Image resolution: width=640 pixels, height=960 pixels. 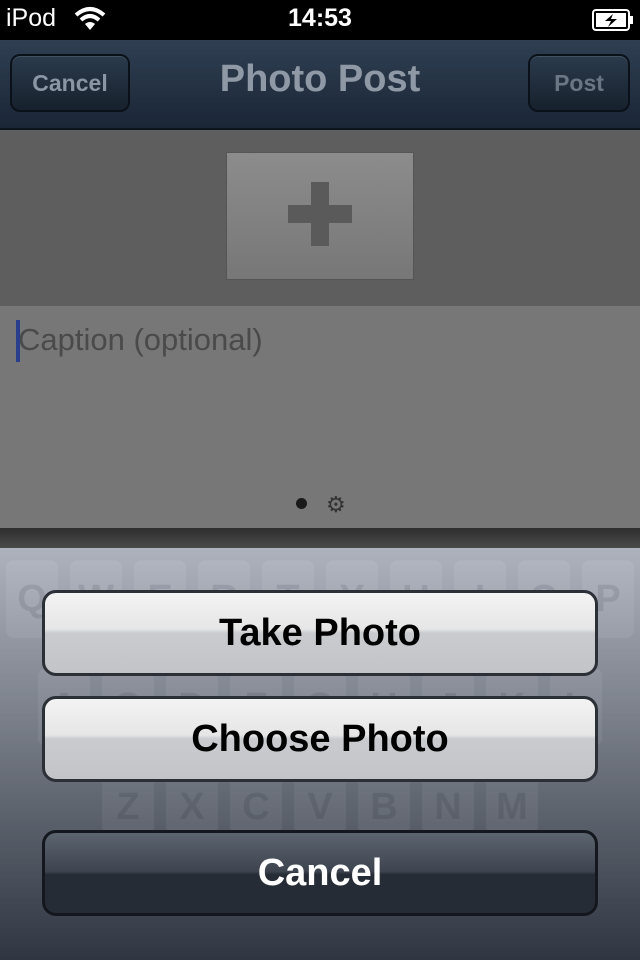 I want to click on page-indicator-dot, so click(x=301, y=503).